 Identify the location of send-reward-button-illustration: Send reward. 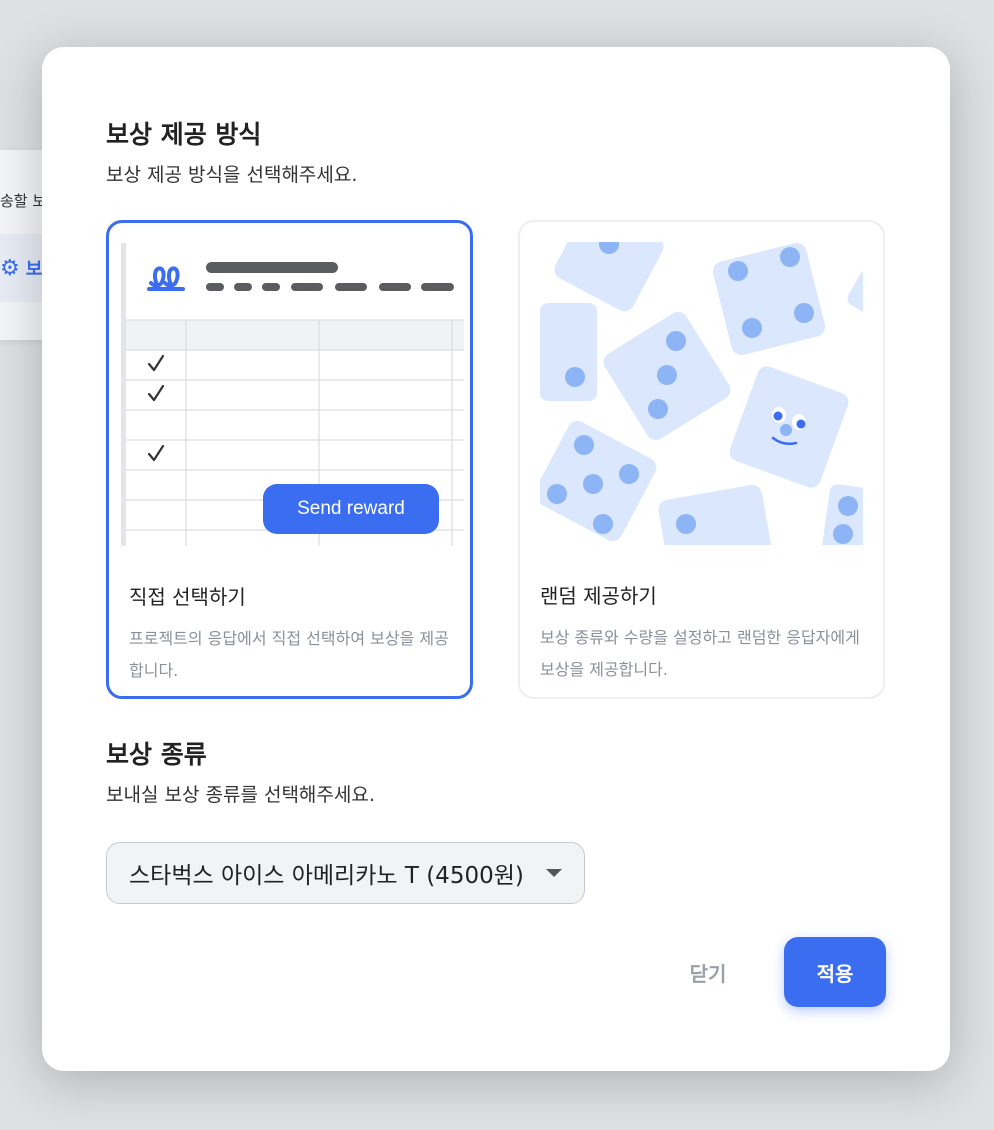
(351, 508).